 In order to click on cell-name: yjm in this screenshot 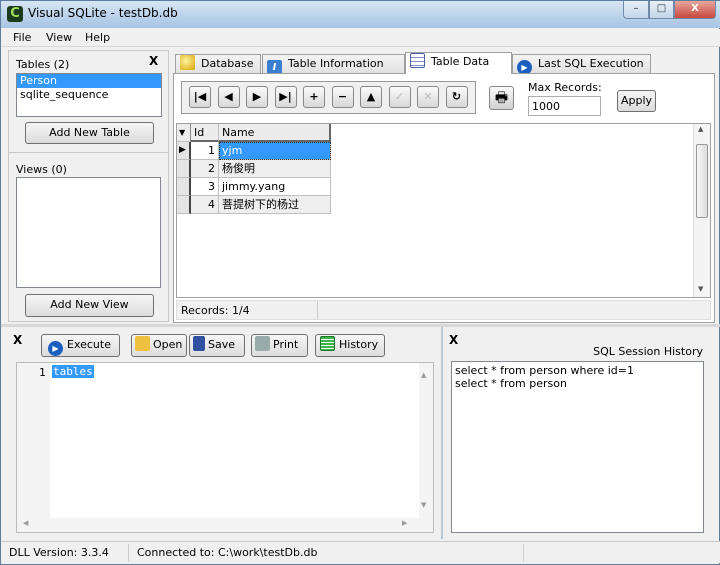, I will do `click(275, 151)`.